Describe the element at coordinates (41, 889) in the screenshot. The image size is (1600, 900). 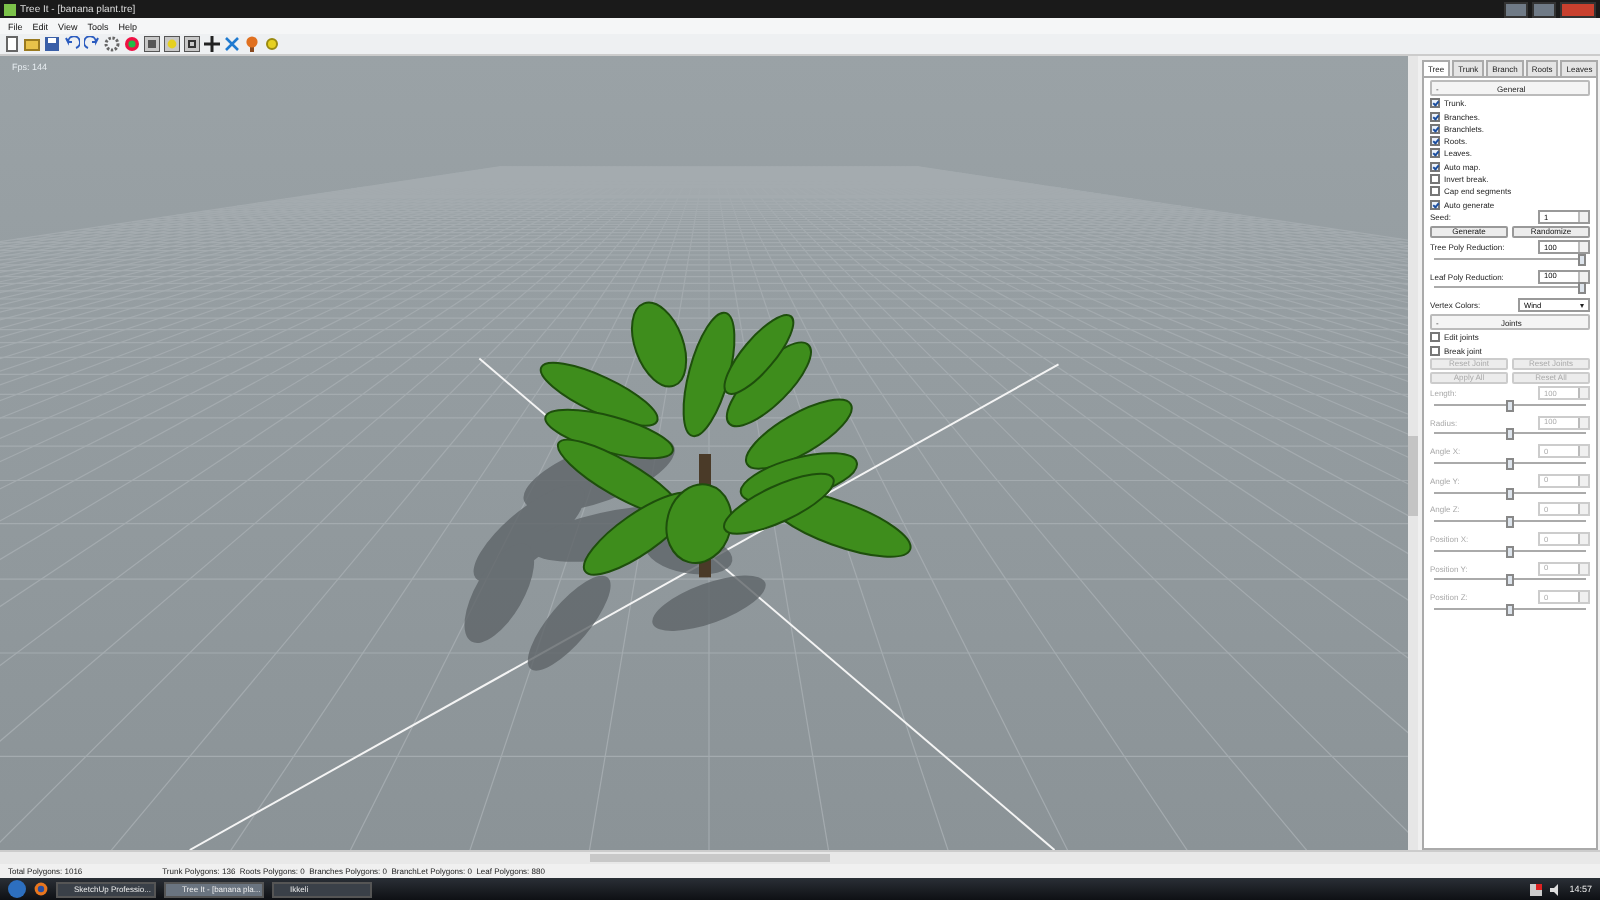
I see `browser-icon` at that location.